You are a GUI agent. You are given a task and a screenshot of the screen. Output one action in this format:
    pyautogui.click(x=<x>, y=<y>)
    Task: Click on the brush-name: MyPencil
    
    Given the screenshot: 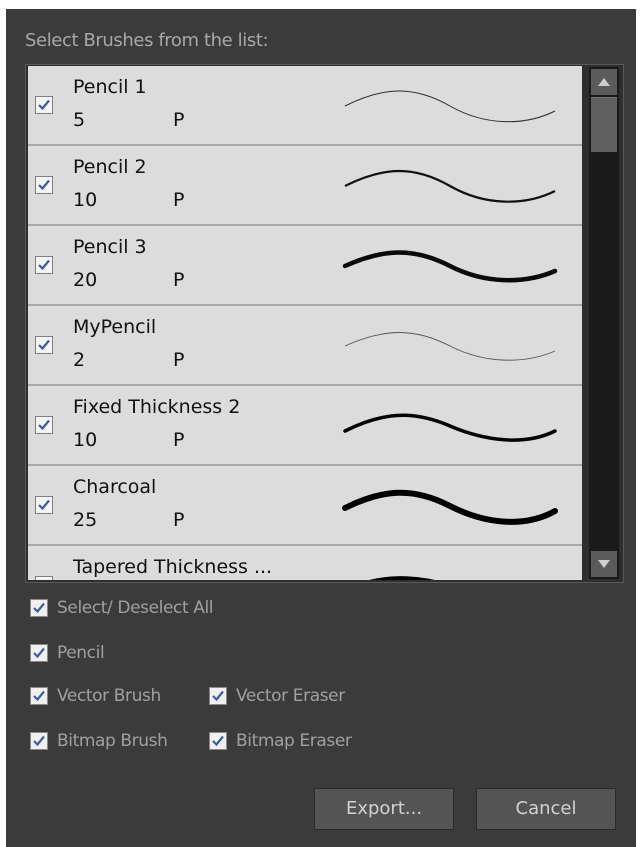 What is the action you would take?
    pyautogui.click(x=115, y=327)
    